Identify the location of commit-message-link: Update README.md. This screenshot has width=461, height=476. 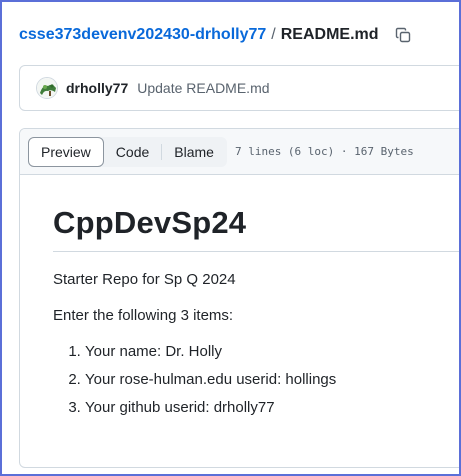
(203, 88).